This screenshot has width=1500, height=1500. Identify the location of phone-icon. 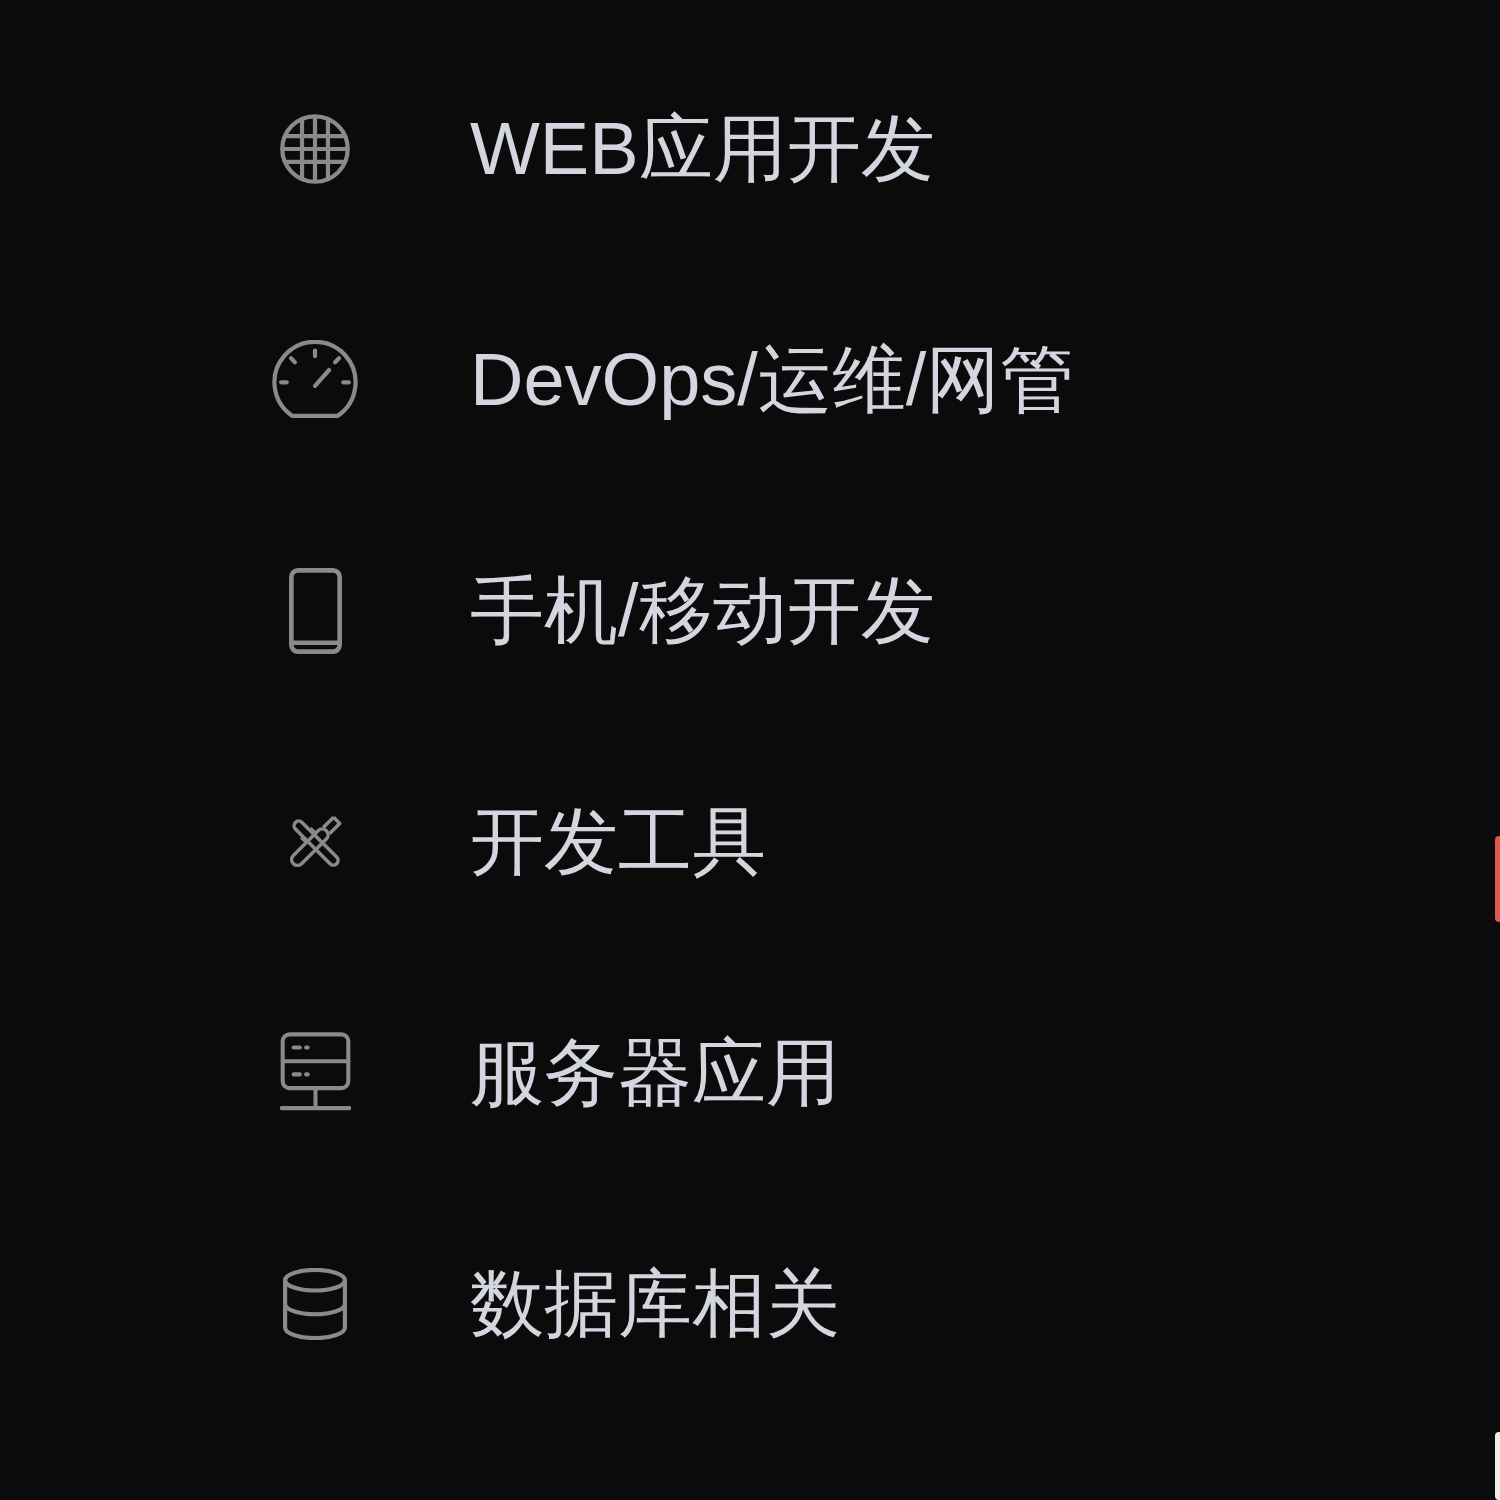
(315, 610).